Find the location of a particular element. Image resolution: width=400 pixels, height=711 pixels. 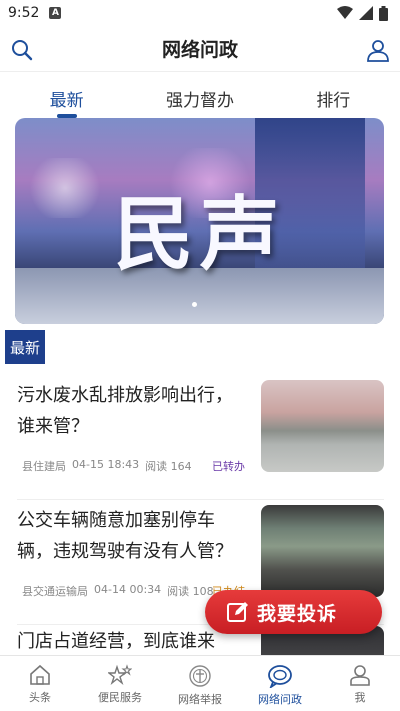

home-icon is located at coordinates (40, 674).